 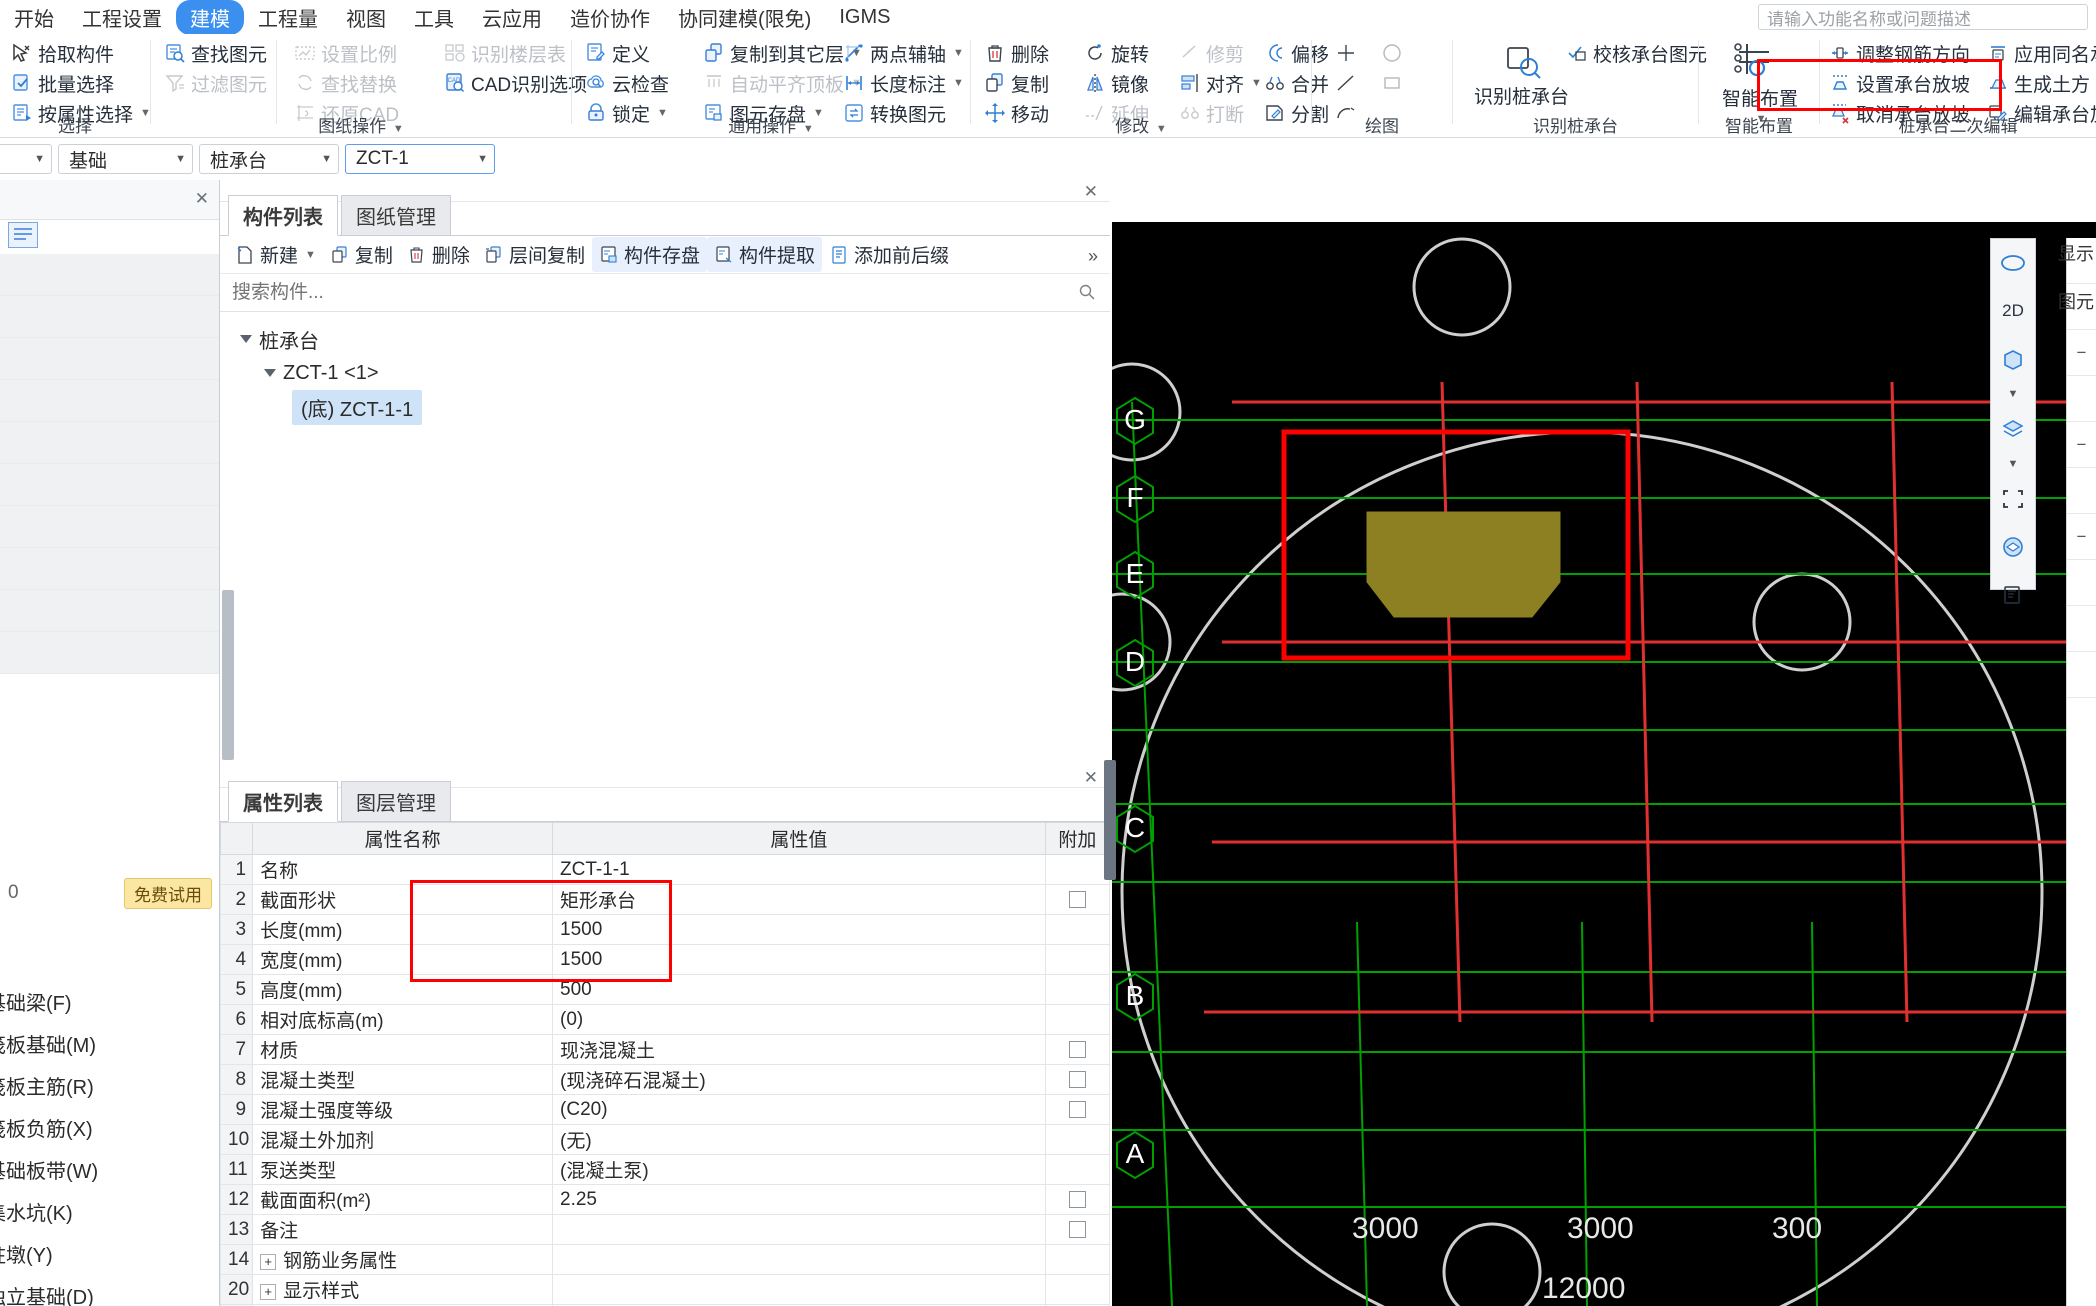 What do you see at coordinates (799, 1229) in the screenshot?
I see `row-value` at bounding box center [799, 1229].